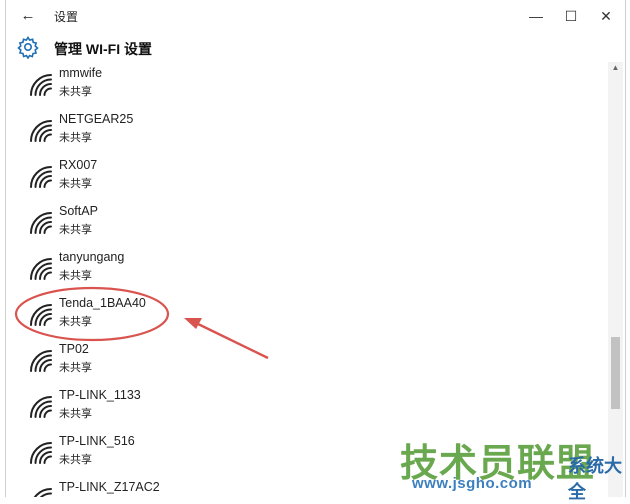  Describe the element at coordinates (315, 16) in the screenshot. I see `title-bar: ← 设置 — ☐ ✕` at that location.